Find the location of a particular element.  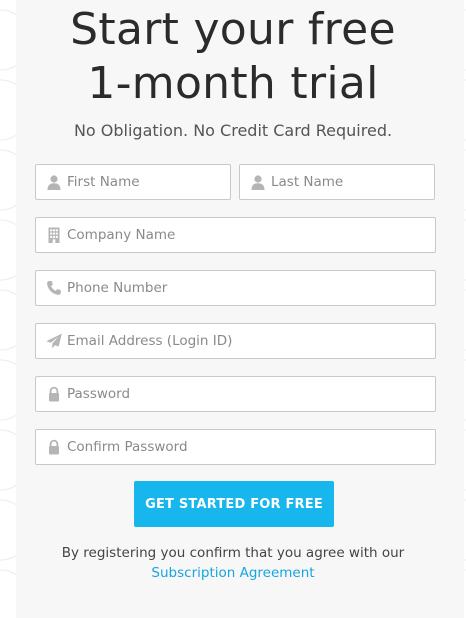

password-input is located at coordinates (249, 393).